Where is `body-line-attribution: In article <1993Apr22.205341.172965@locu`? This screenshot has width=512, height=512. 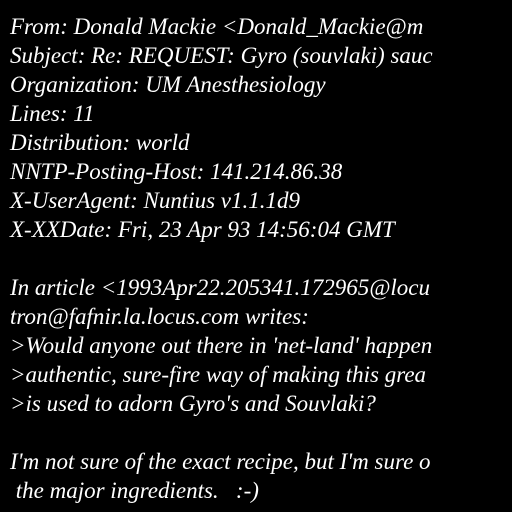
body-line-attribution: In article <1993Apr22.205341.172965@locu is located at coordinates (220, 287).